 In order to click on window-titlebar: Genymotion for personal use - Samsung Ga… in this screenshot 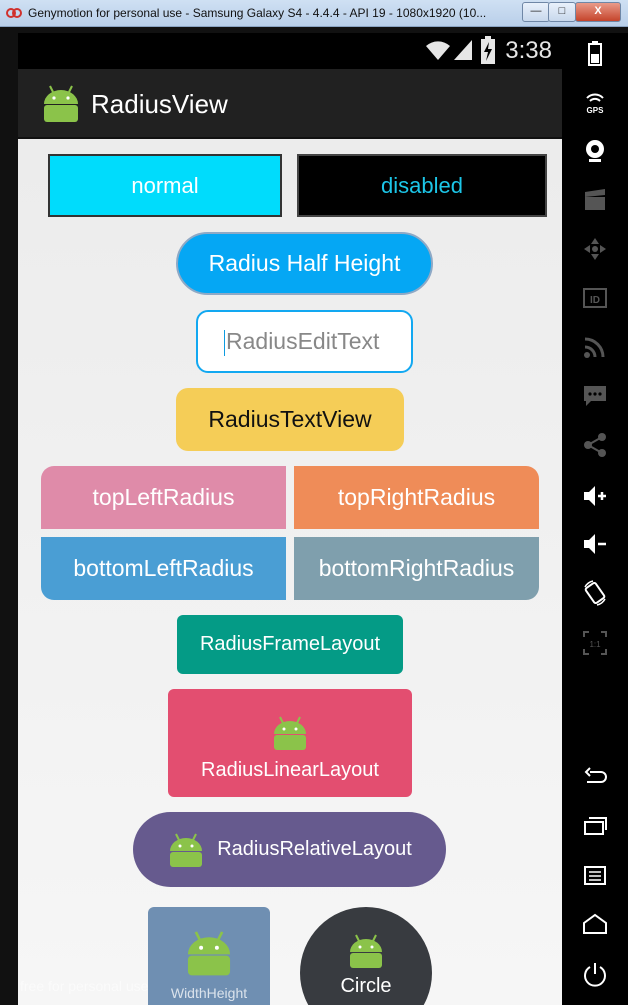, I will do `click(314, 13)`.